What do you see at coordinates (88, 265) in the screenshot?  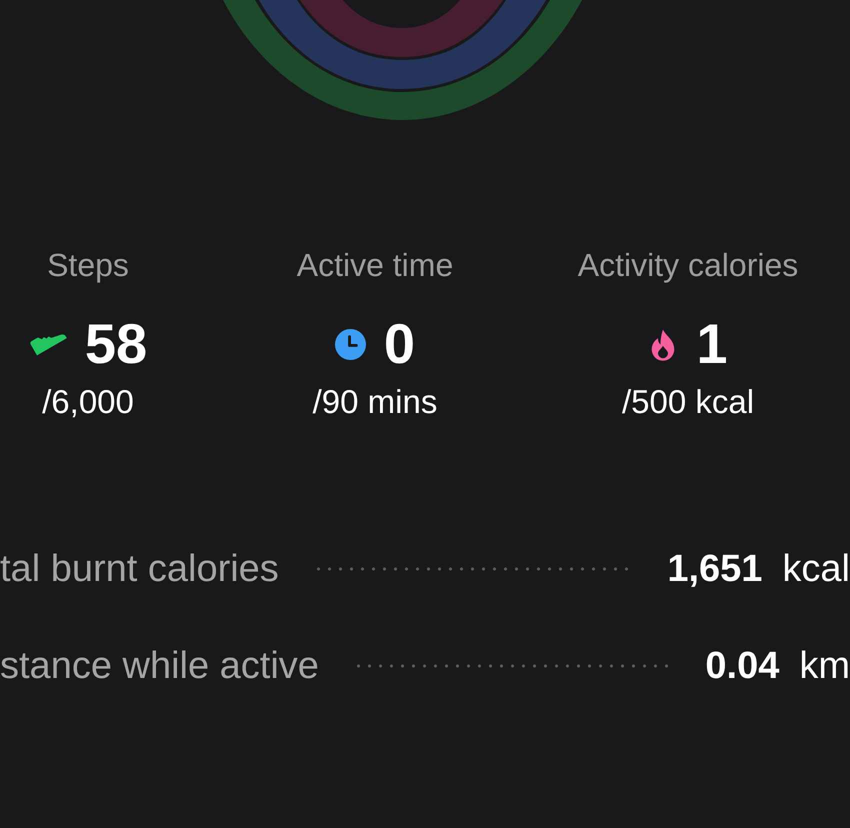 I see `stat-label: Steps` at bounding box center [88, 265].